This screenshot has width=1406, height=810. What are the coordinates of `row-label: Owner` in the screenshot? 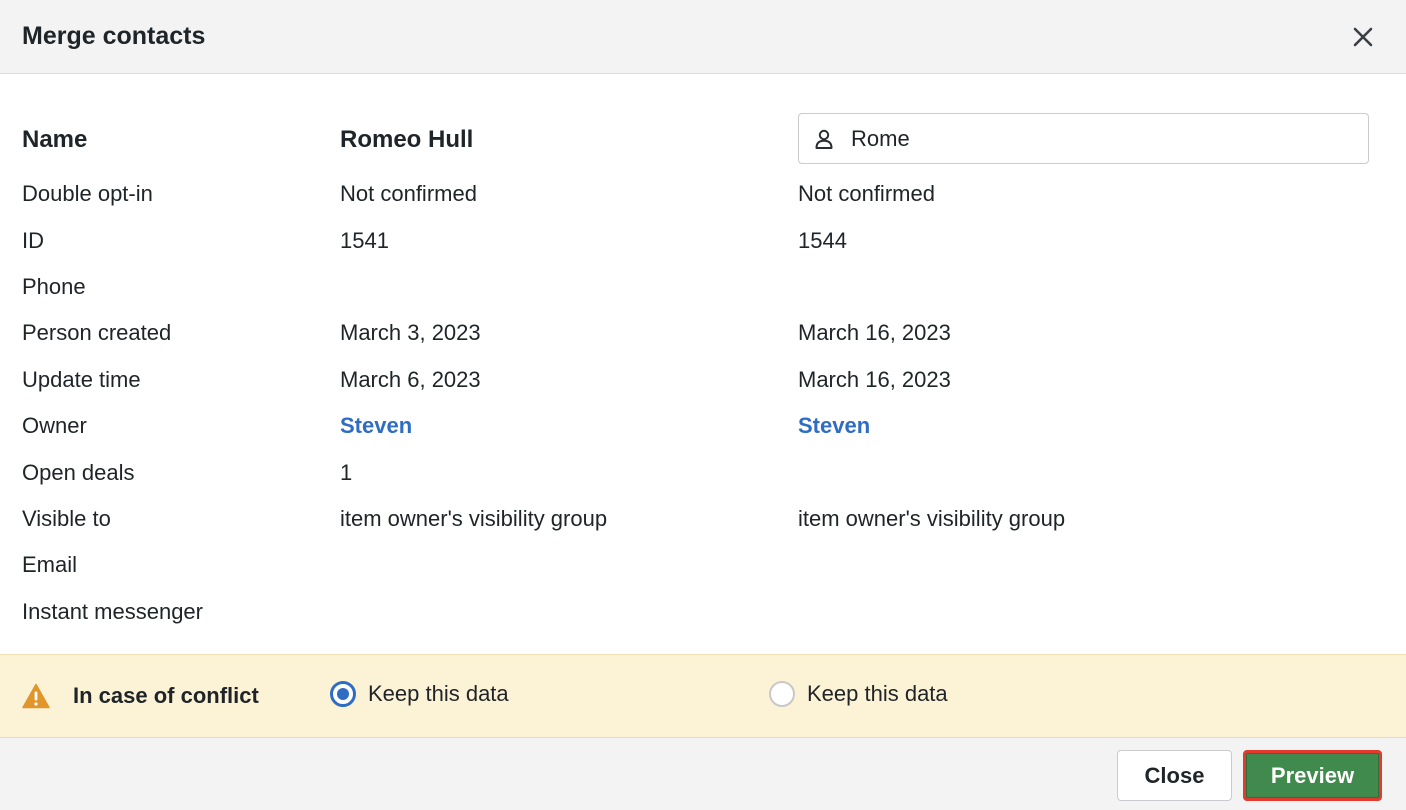 It's located at (54, 425).